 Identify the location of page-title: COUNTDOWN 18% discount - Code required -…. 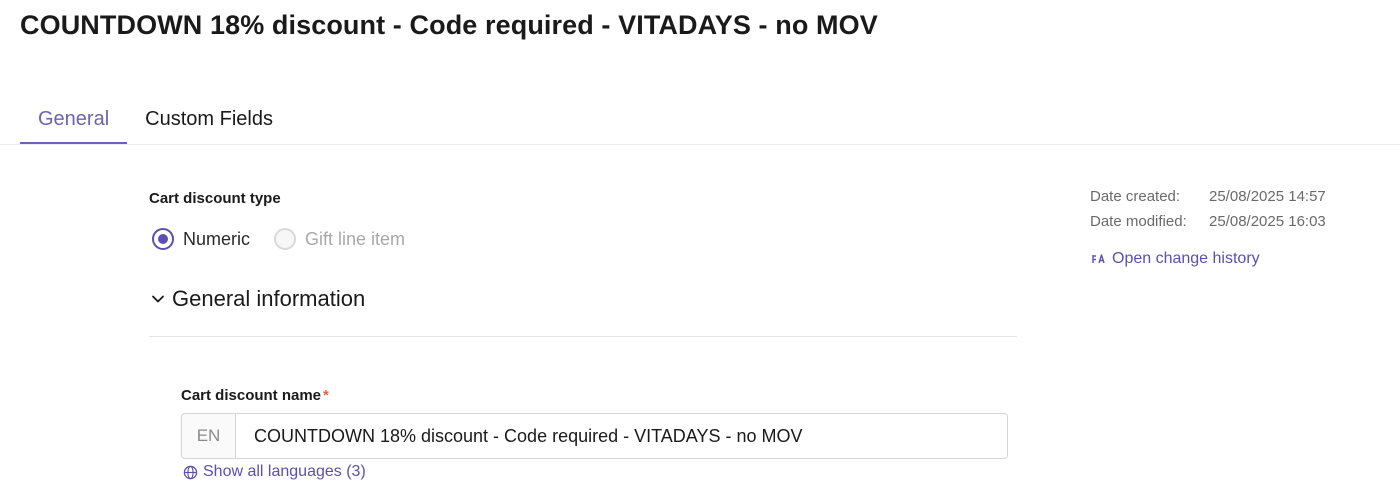
(449, 25).